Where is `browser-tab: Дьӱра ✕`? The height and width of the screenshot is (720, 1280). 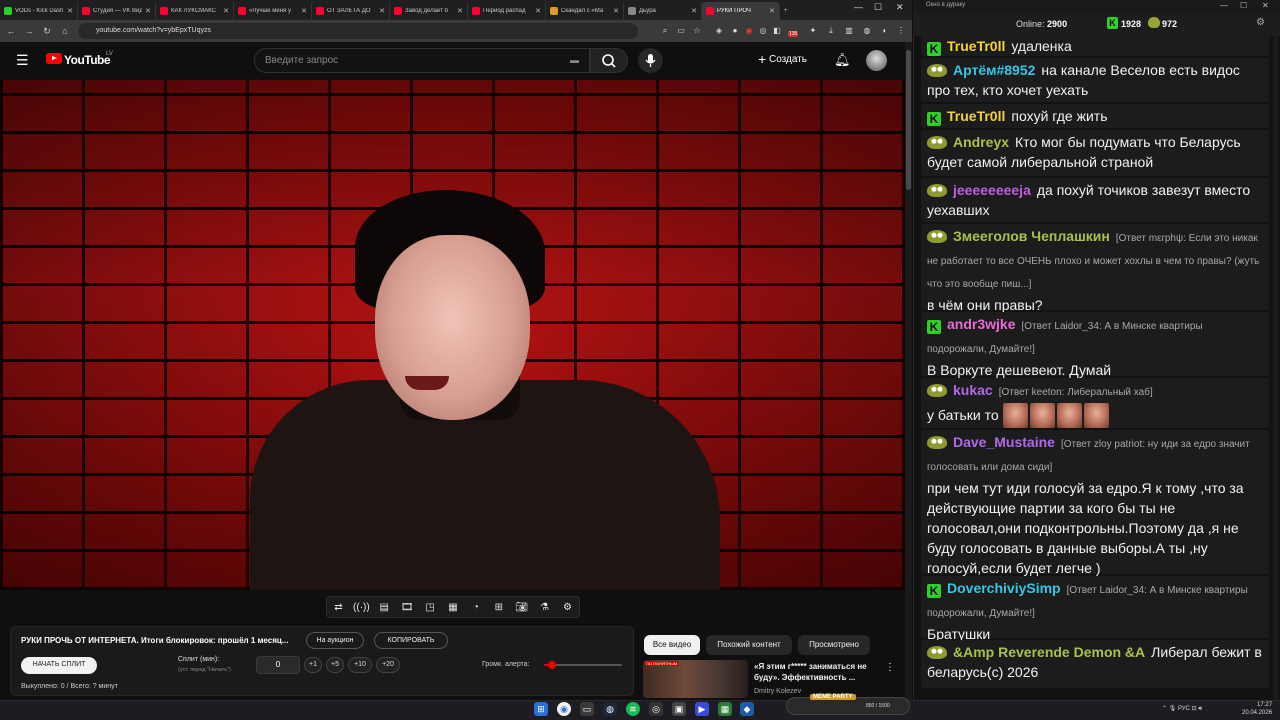 browser-tab: Дьӱра ✕ is located at coordinates (663, 11).